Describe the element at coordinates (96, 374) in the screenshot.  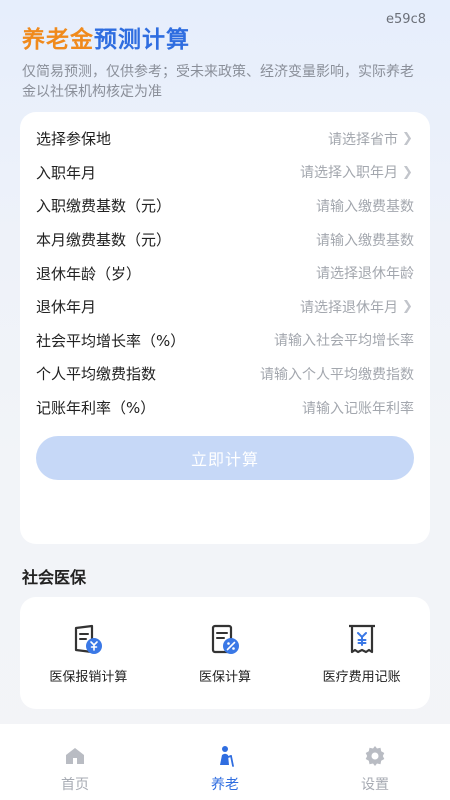
I see `form-label: 个人平均缴费指数` at that location.